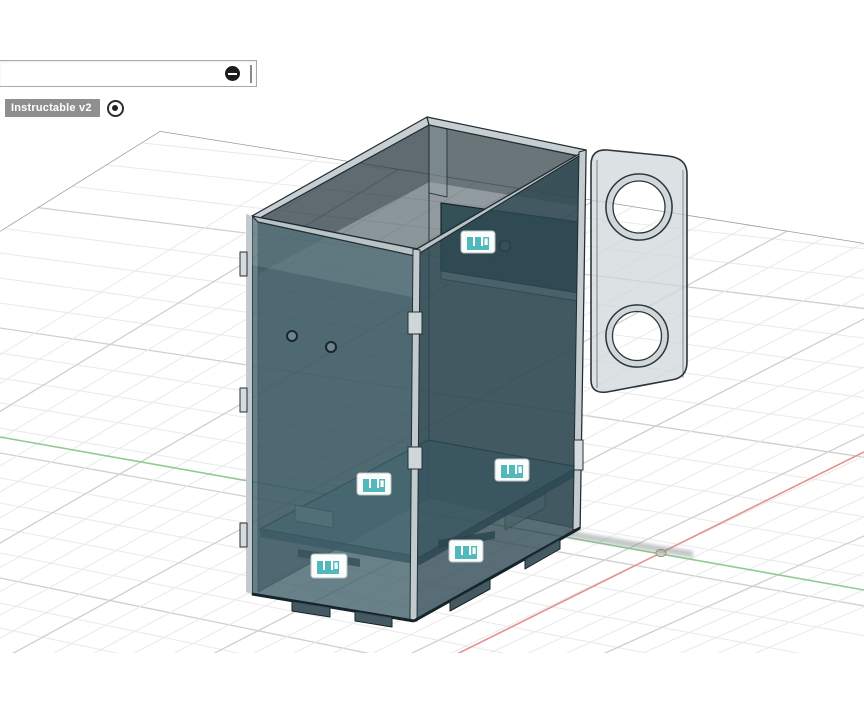 The image size is (864, 720). Describe the element at coordinates (232, 73) in the screenshot. I see `minus-circle-icon` at that location.